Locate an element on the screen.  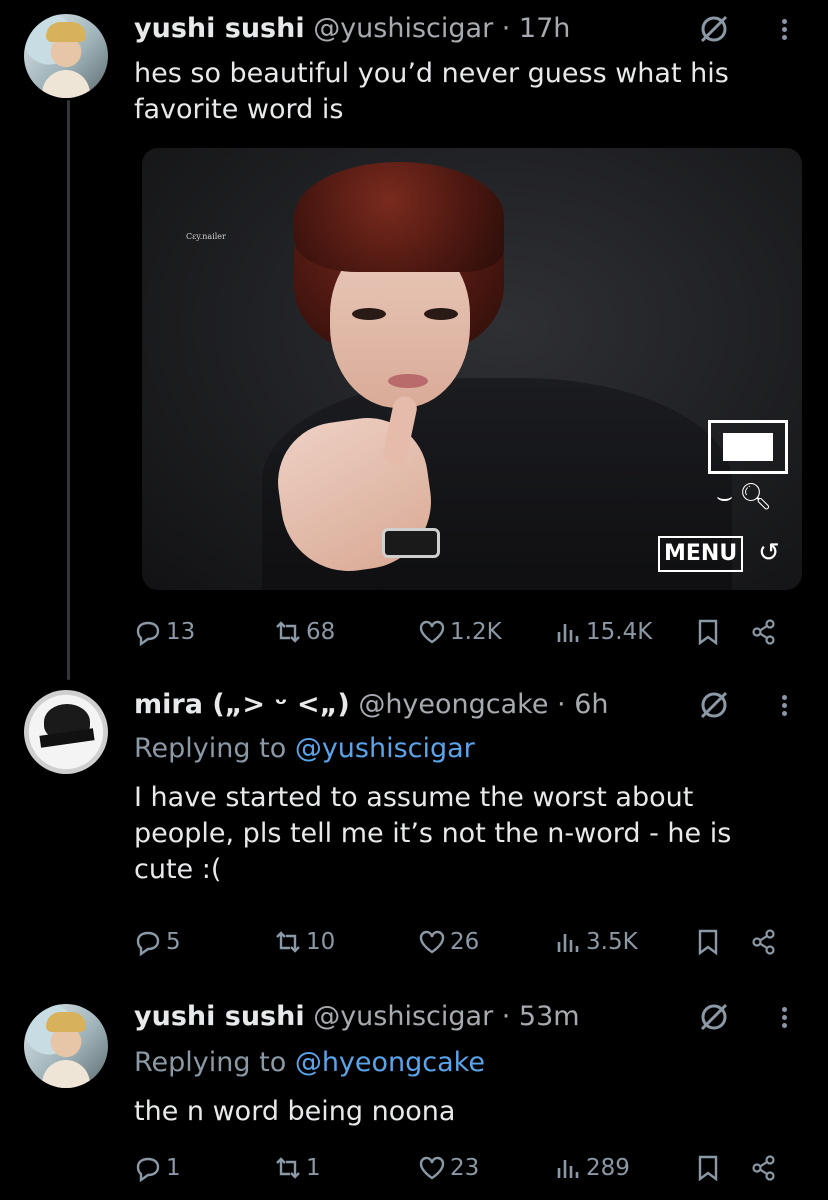
views-button: 289 is located at coordinates (592, 1168).